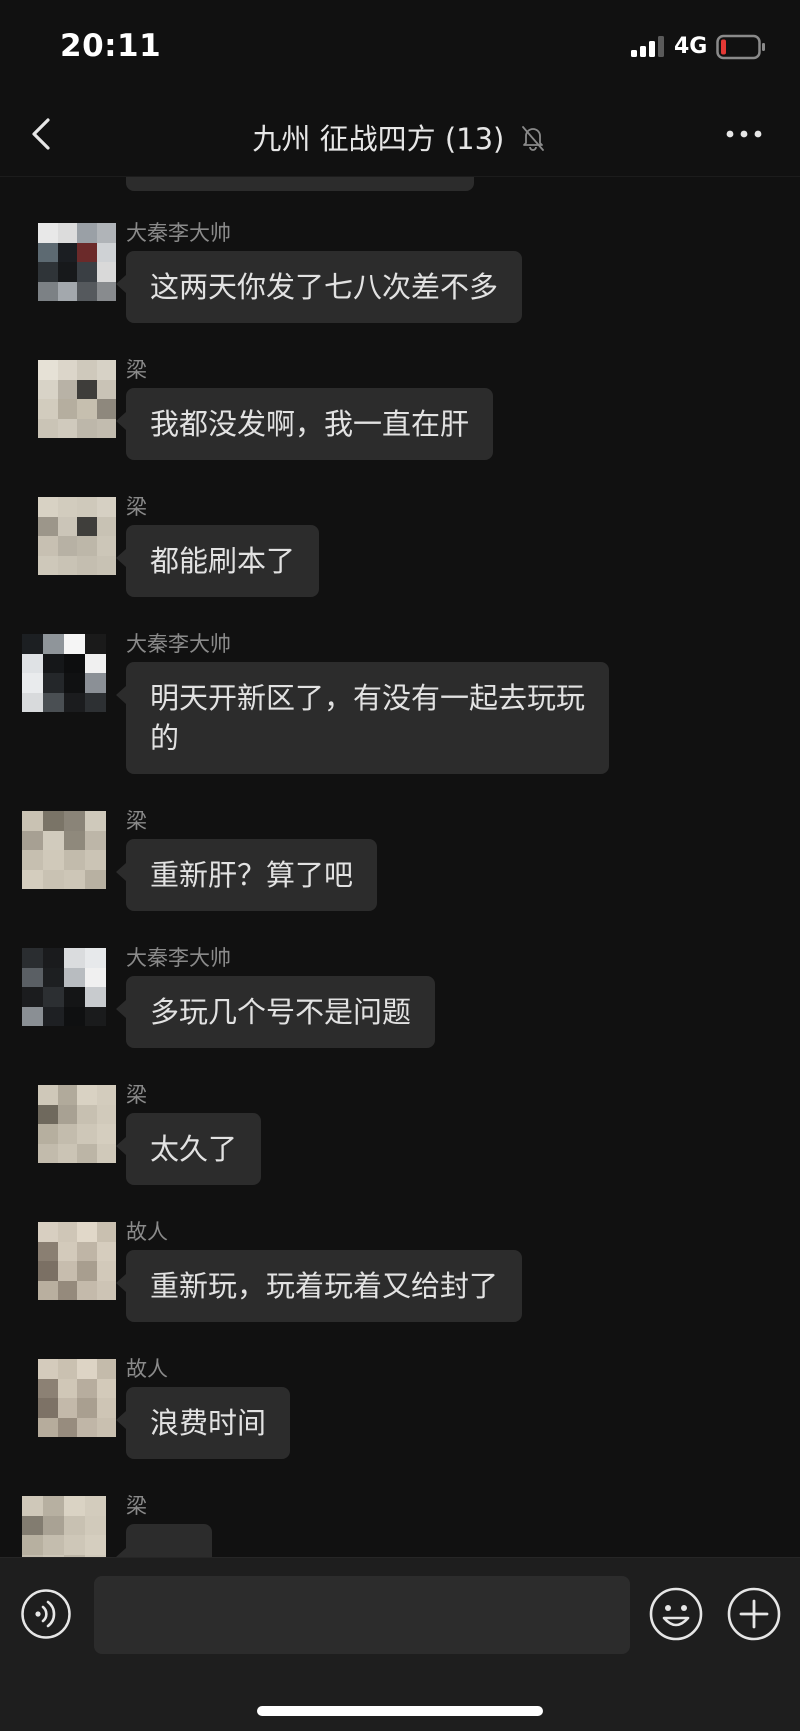 This screenshot has height=1731, width=800. What do you see at coordinates (194, 1149) in the screenshot?
I see `message-text: 太久了` at bounding box center [194, 1149].